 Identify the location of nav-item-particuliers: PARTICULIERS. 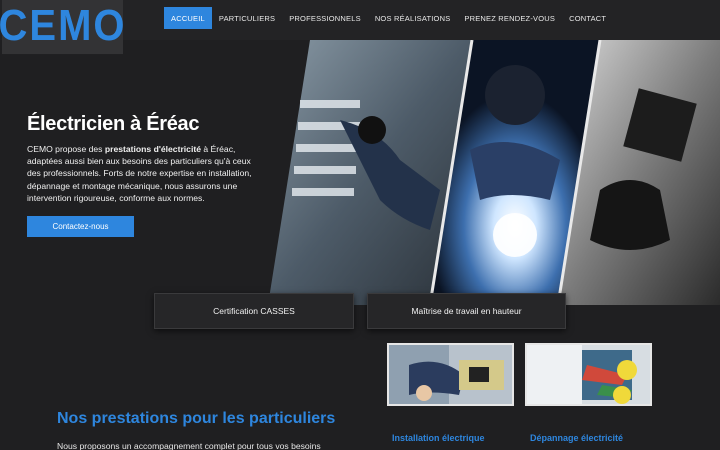
(247, 18).